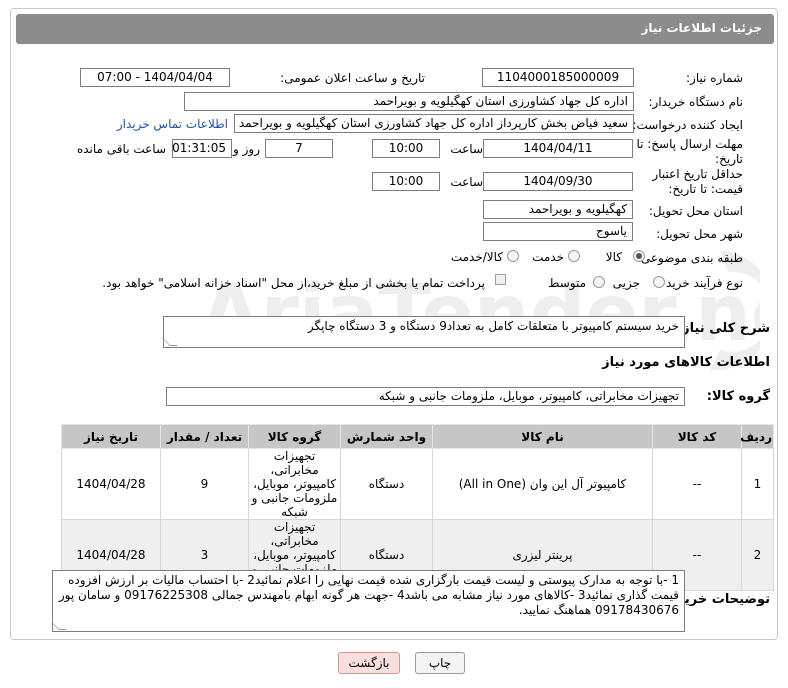 The width and height of the screenshot is (788, 688). Describe the element at coordinates (723, 328) in the screenshot. I see `description-label: شرح کلی نیاز:` at that location.